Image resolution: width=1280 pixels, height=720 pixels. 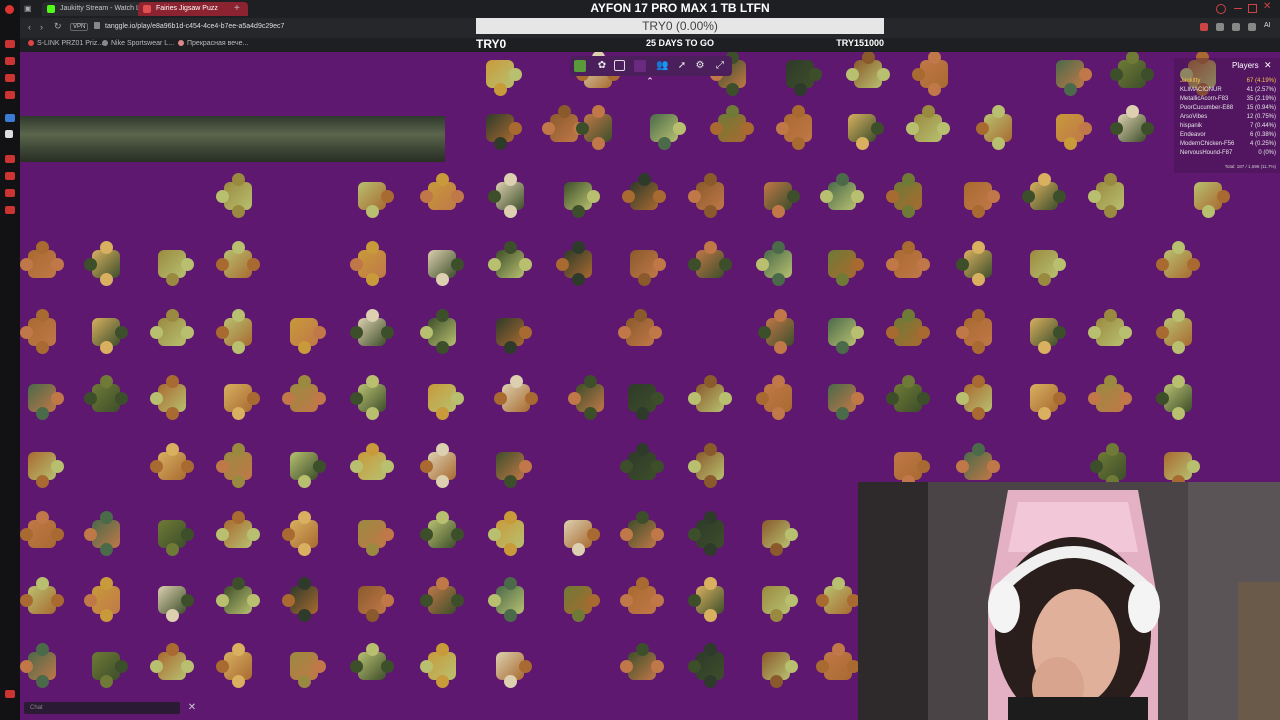 I want to click on chevron-up-icon: ⌃, so click(x=650, y=81).